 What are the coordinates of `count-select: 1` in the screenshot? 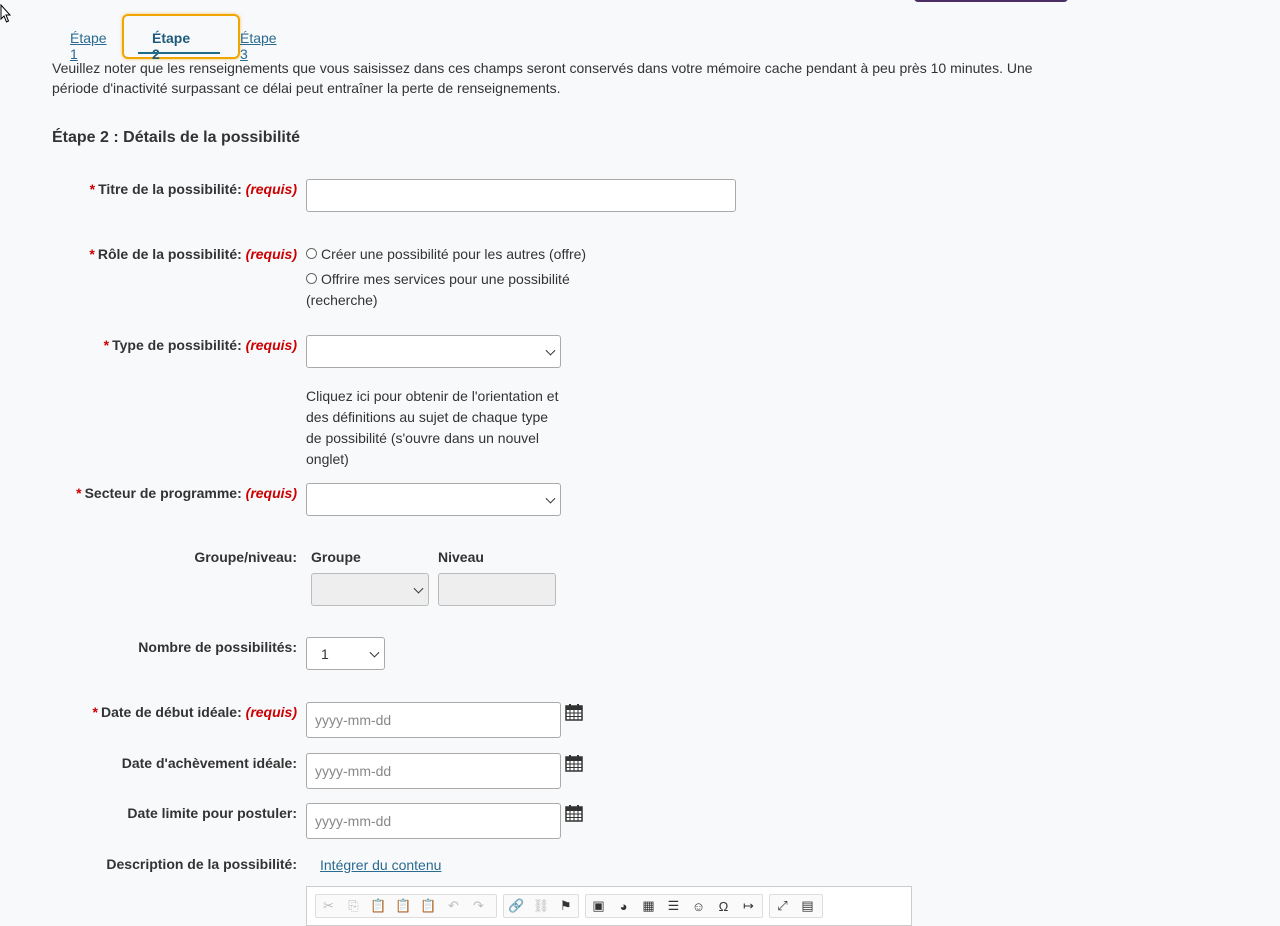 It's located at (345, 653).